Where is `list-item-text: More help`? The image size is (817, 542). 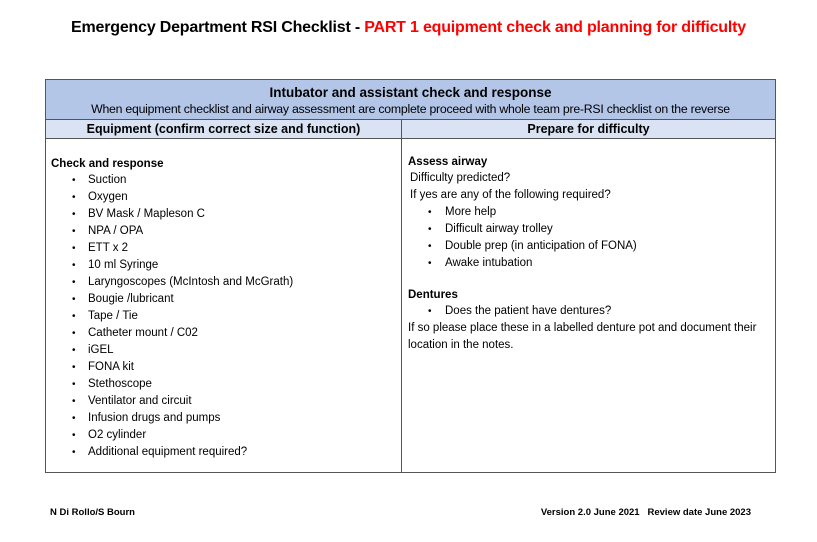
list-item-text: More help is located at coordinates (471, 212).